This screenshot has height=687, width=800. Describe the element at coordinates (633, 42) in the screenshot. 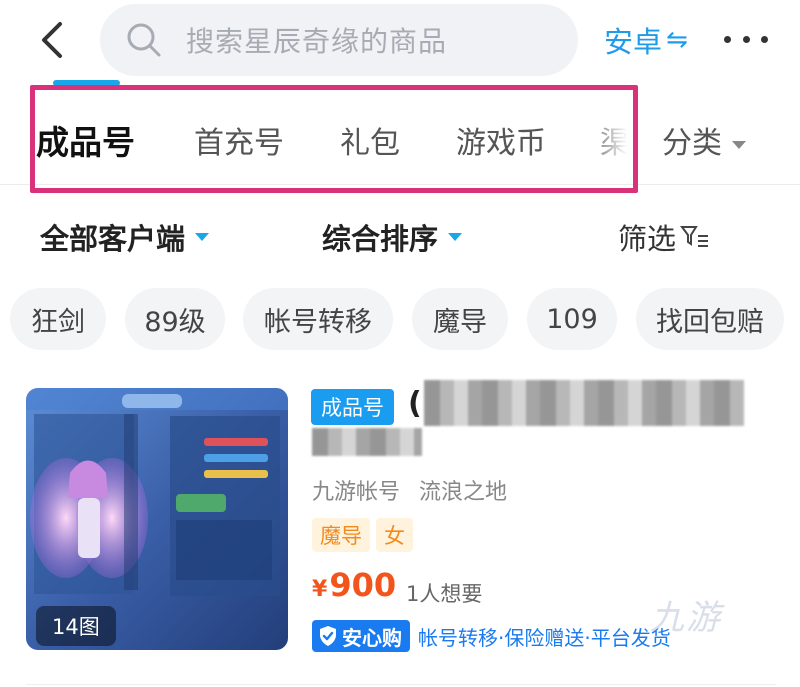

I see `platform-label: 安卓` at that location.